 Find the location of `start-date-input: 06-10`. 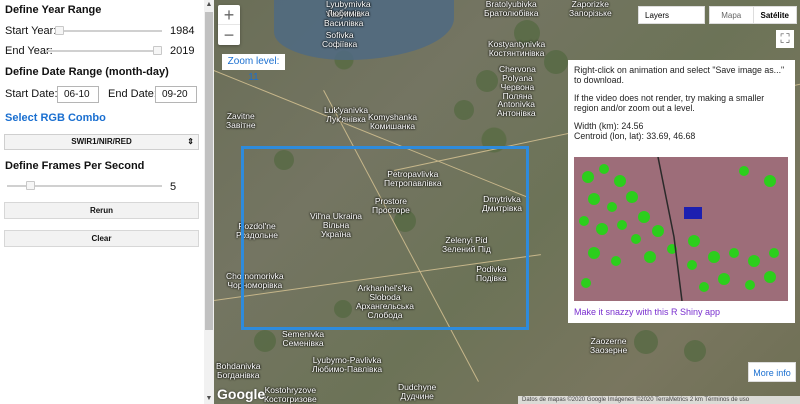

start-date-input: 06-10 is located at coordinates (78, 94).